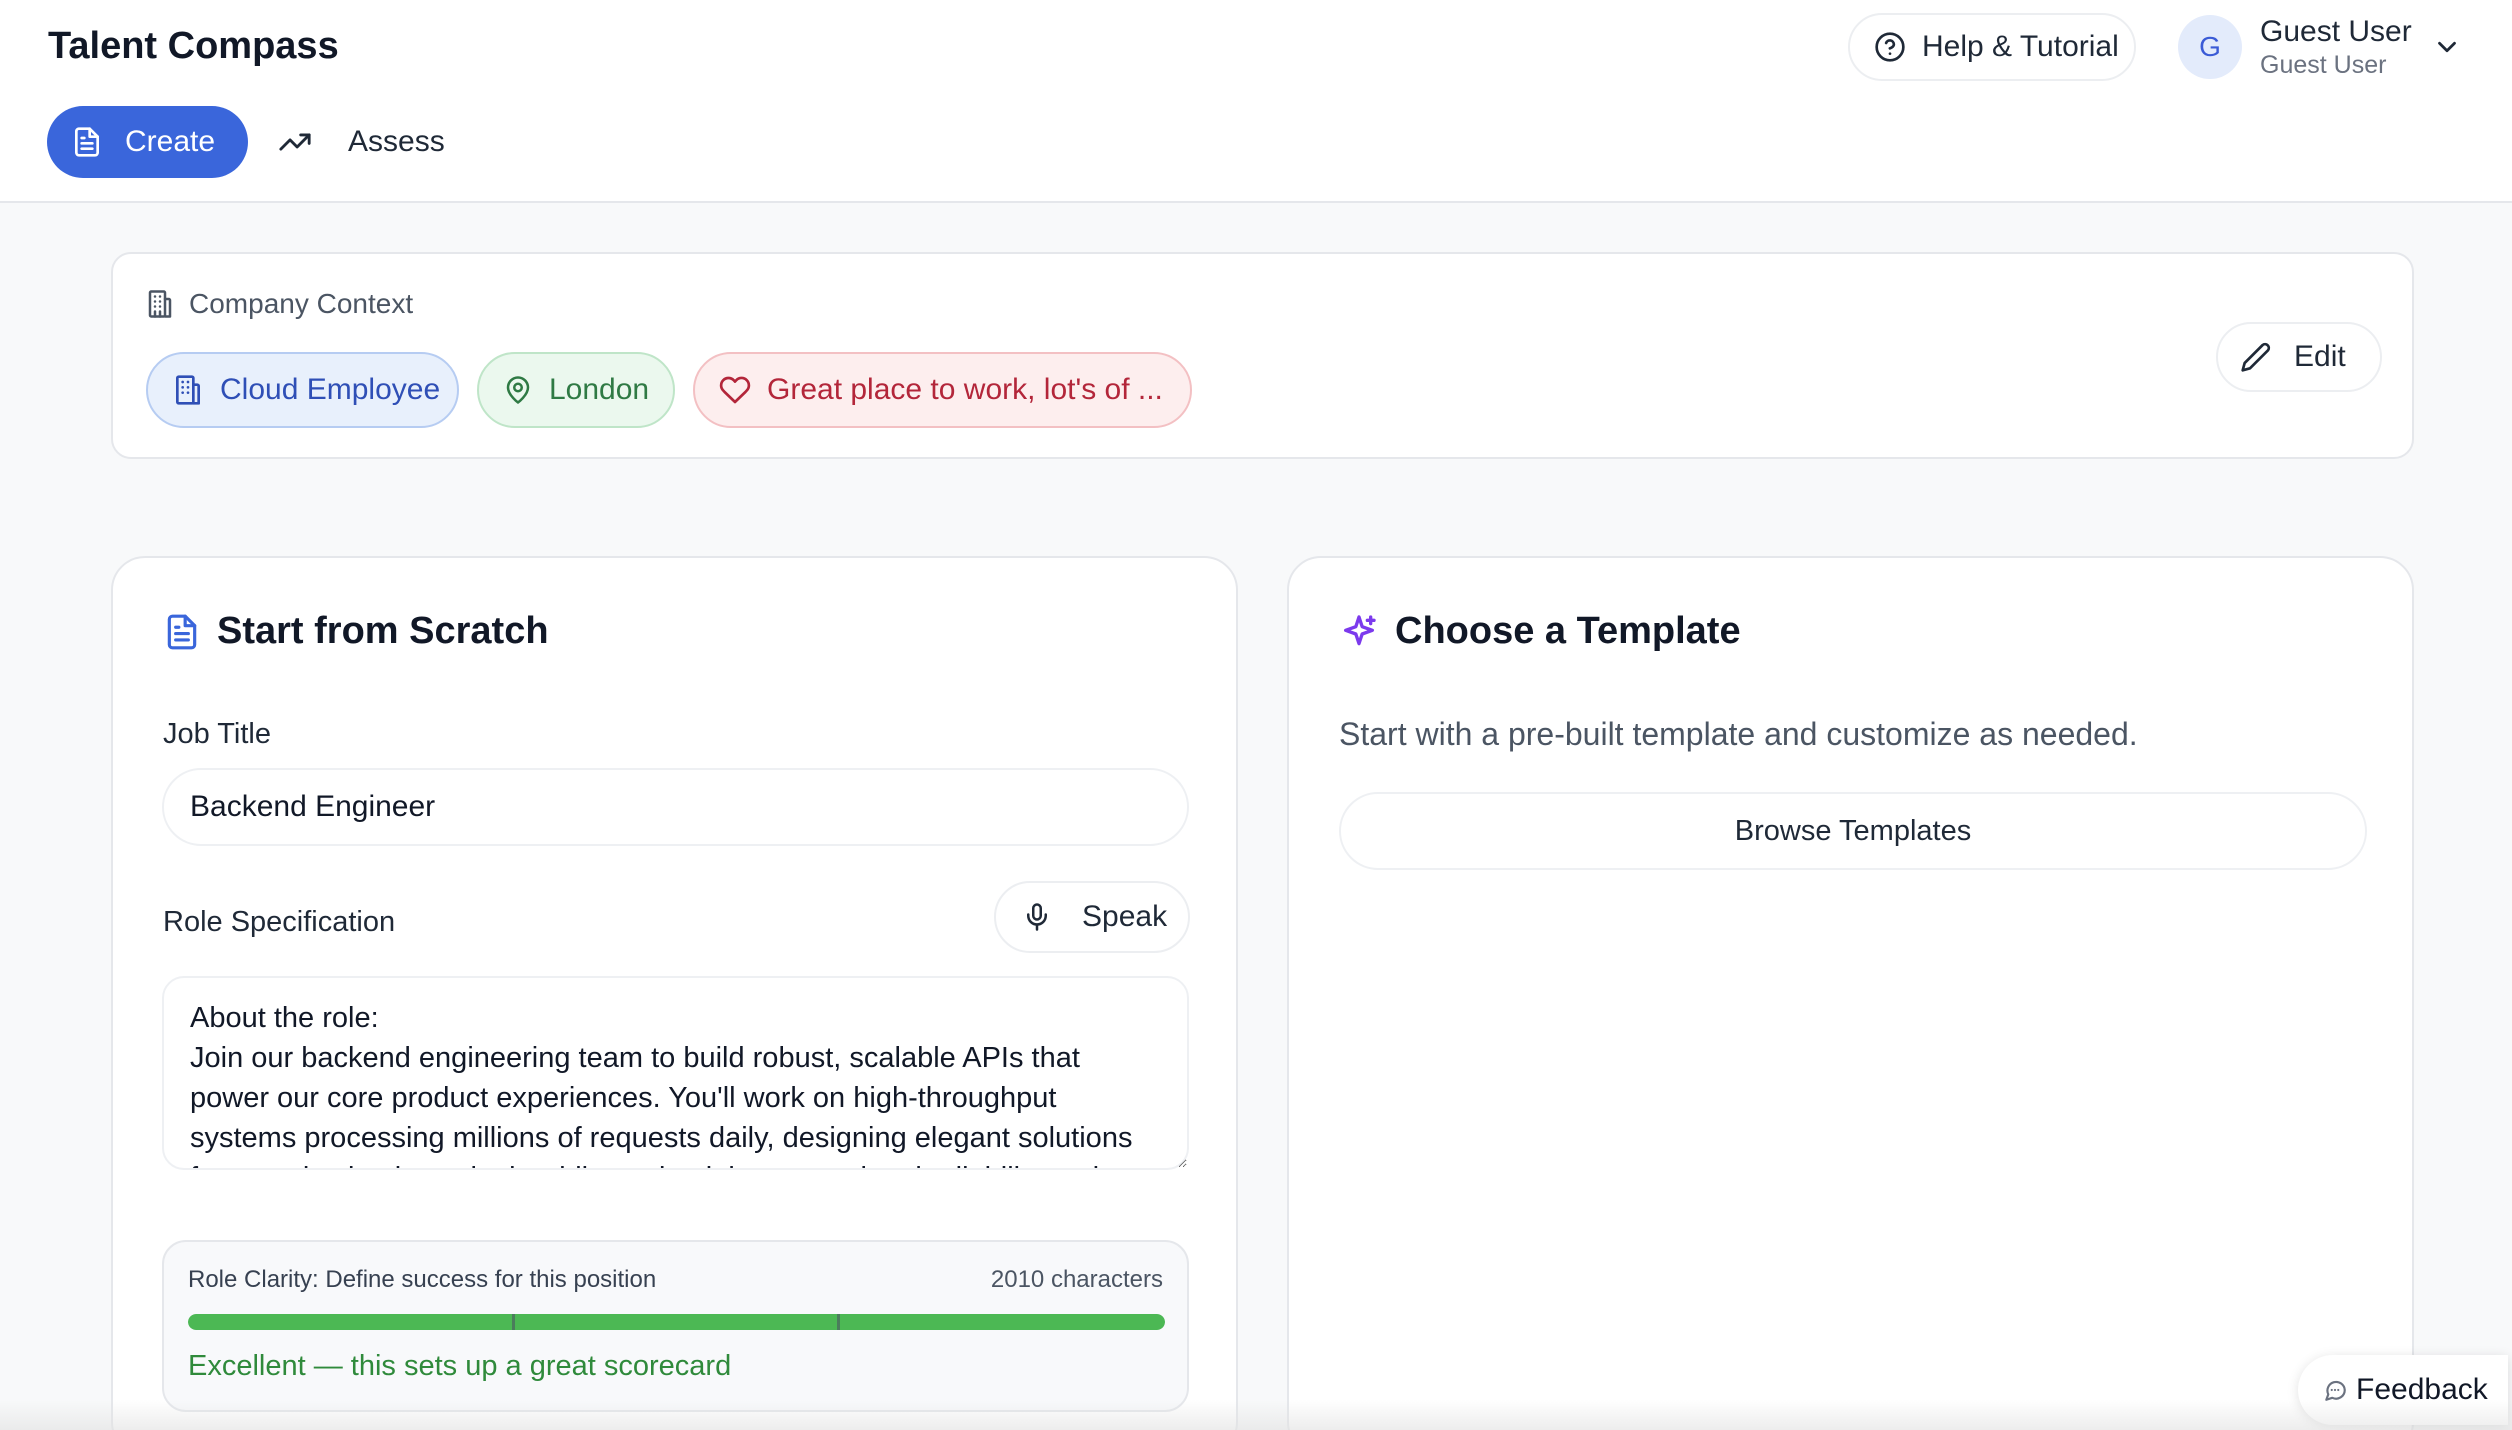 The image size is (2512, 1430). I want to click on chip-location: London, so click(576, 390).